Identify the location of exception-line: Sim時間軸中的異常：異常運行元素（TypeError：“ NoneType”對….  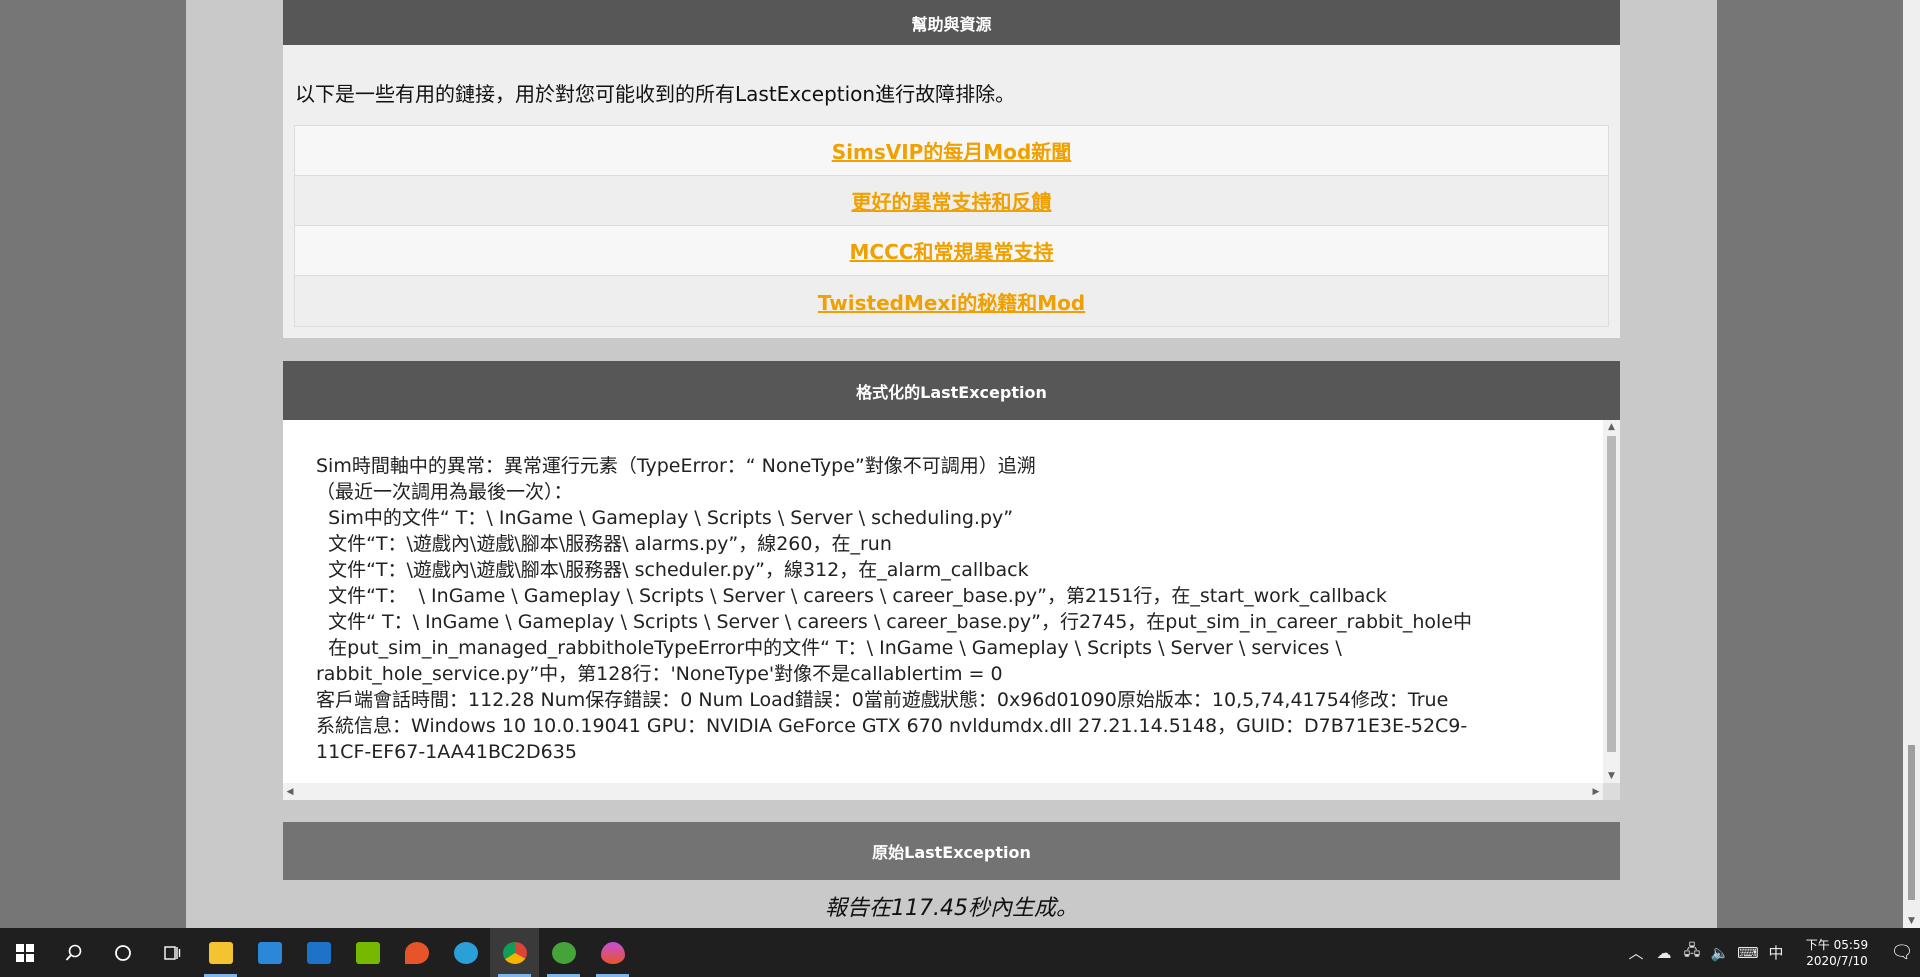
(676, 466).